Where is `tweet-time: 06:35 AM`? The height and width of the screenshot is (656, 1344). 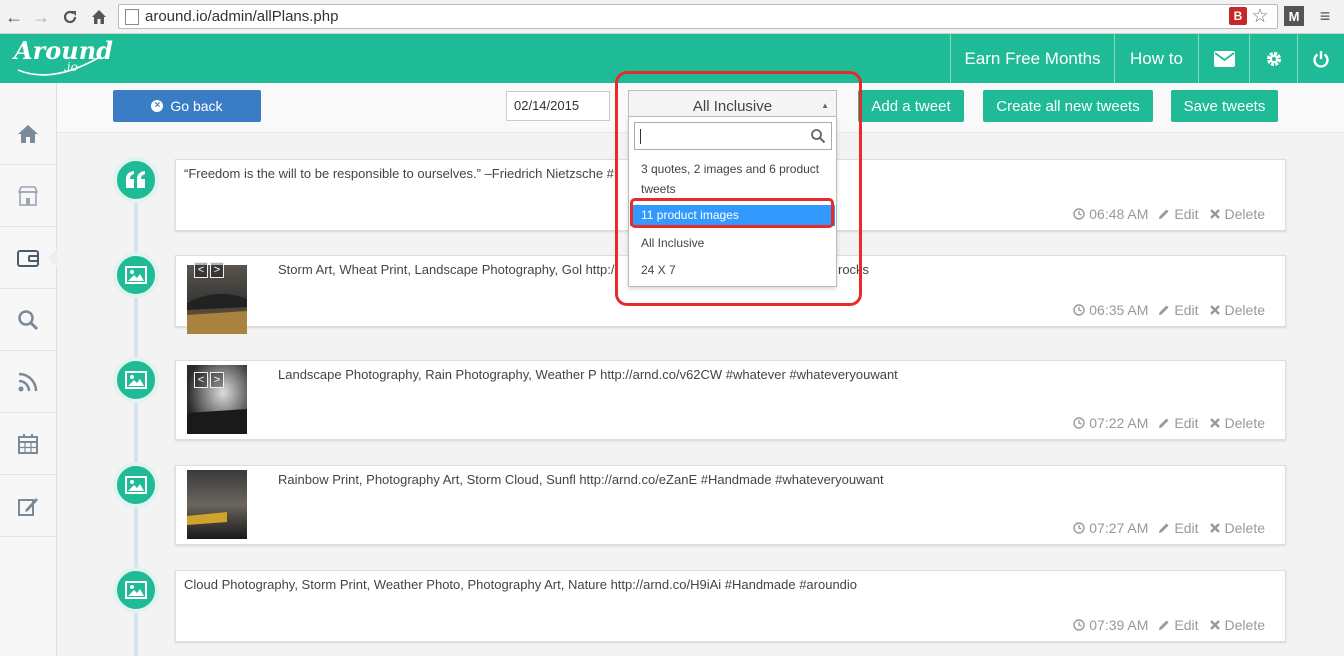 tweet-time: 06:35 AM is located at coordinates (1110, 310).